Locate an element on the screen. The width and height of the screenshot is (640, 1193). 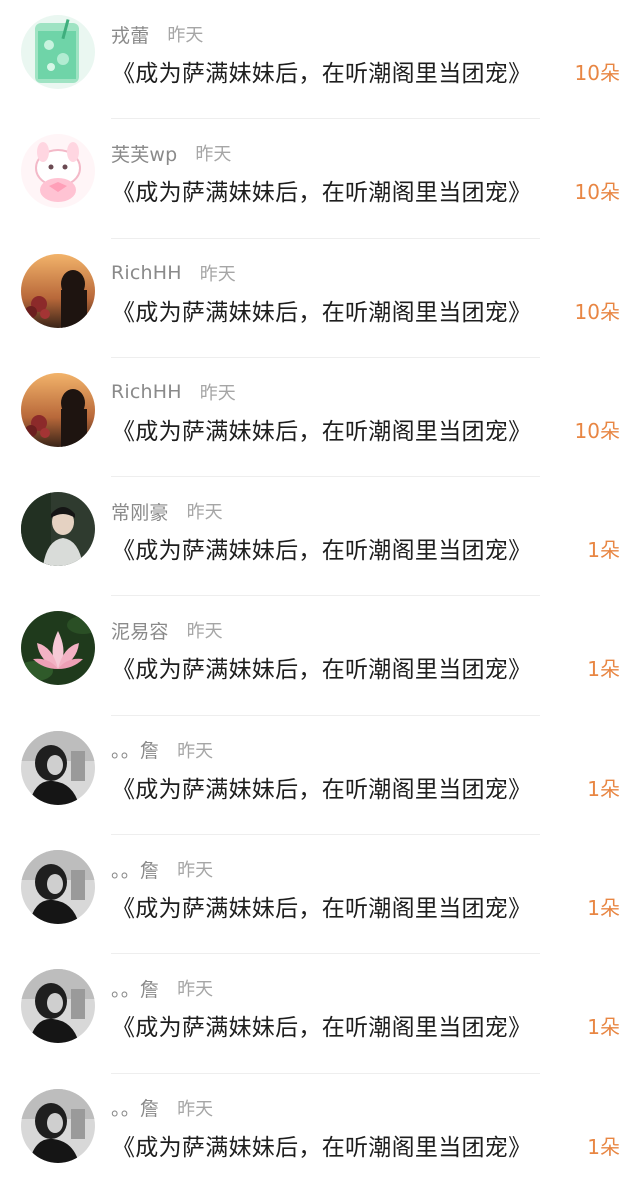
list-item: 戎蕾 昨天 《成为萨满妹妹后，在听潮阁里当团宠》 10朵 is located at coordinates (320, 60).